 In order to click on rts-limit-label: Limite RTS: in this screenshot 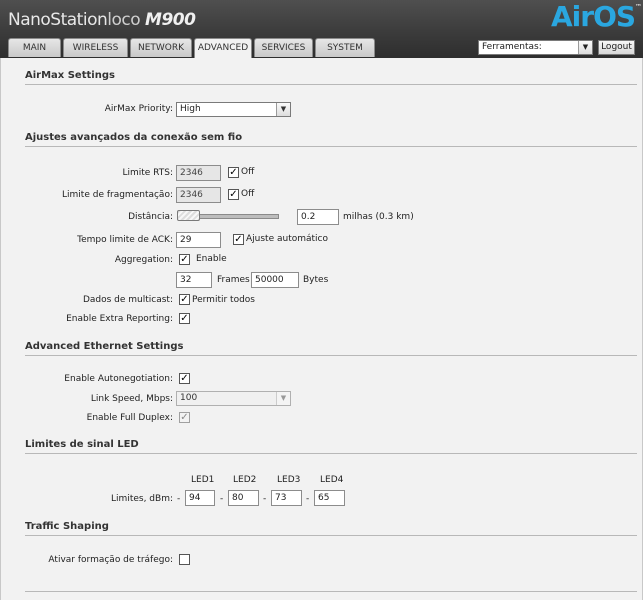, I will do `click(147, 173)`.